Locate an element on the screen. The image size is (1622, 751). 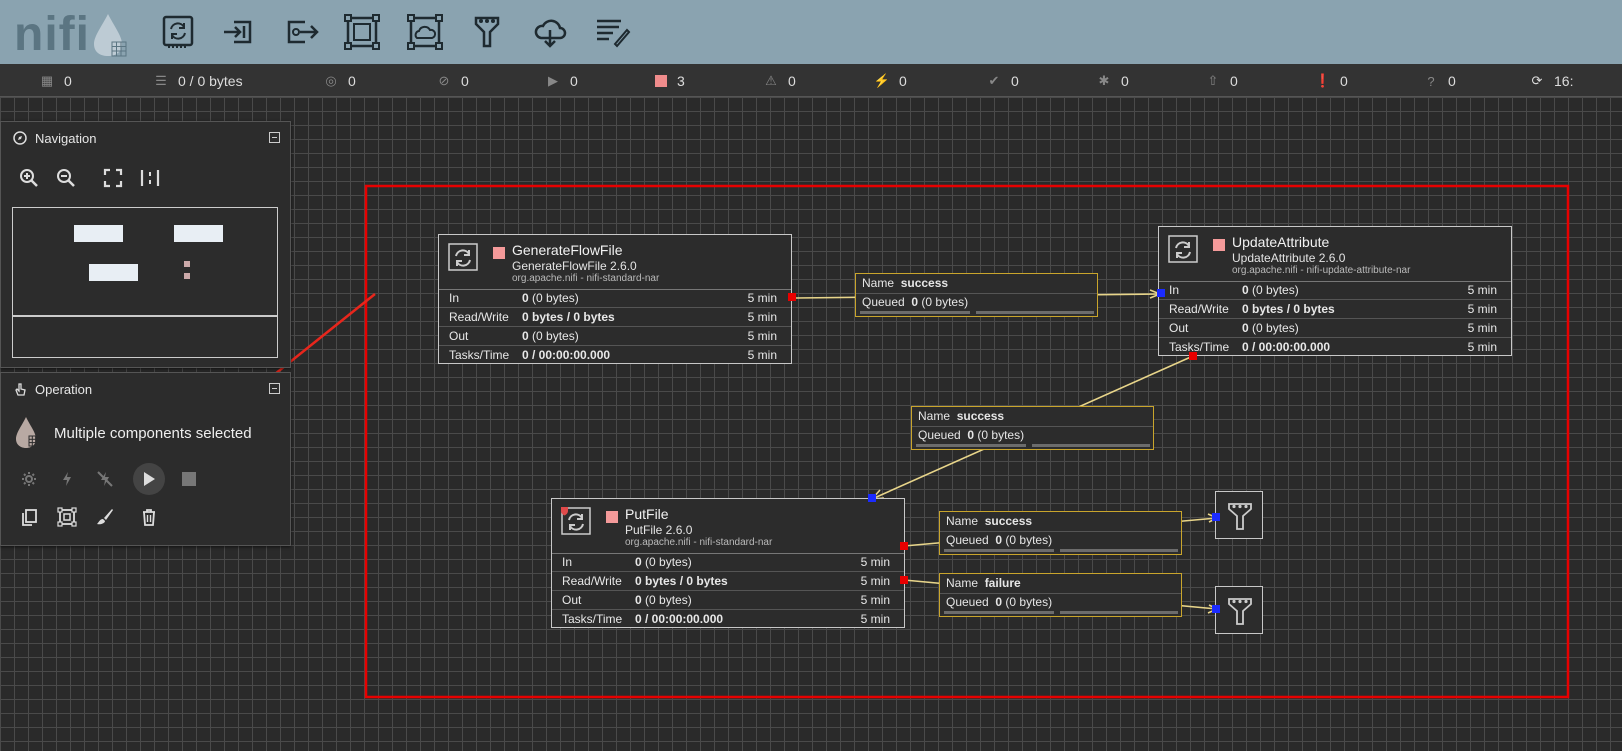
locally-modified-stale-stat: ❗ 0 is located at coordinates (1331, 81).